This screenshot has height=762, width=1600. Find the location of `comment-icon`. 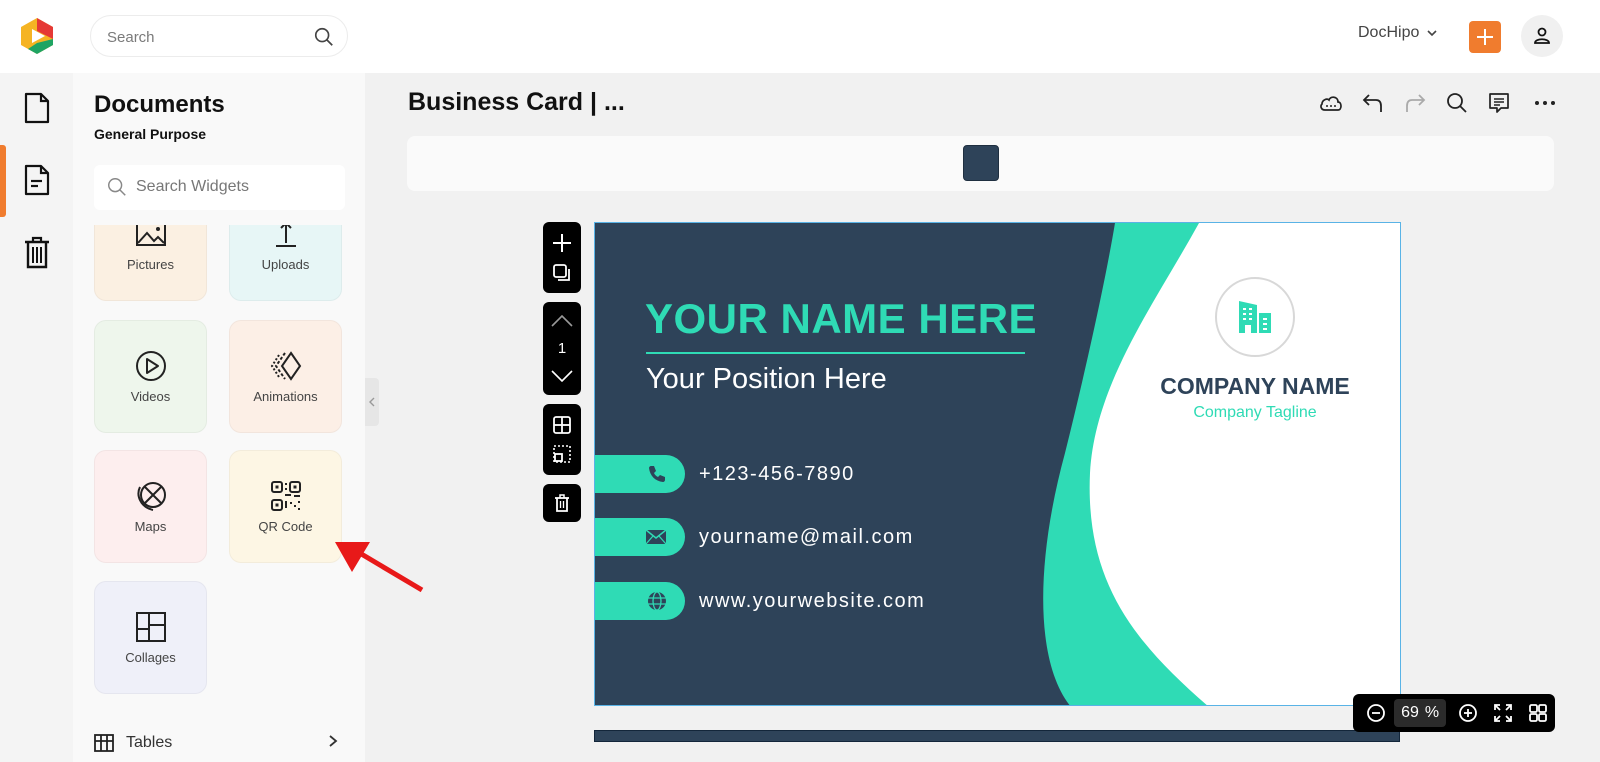

comment-icon is located at coordinates (1499, 103).